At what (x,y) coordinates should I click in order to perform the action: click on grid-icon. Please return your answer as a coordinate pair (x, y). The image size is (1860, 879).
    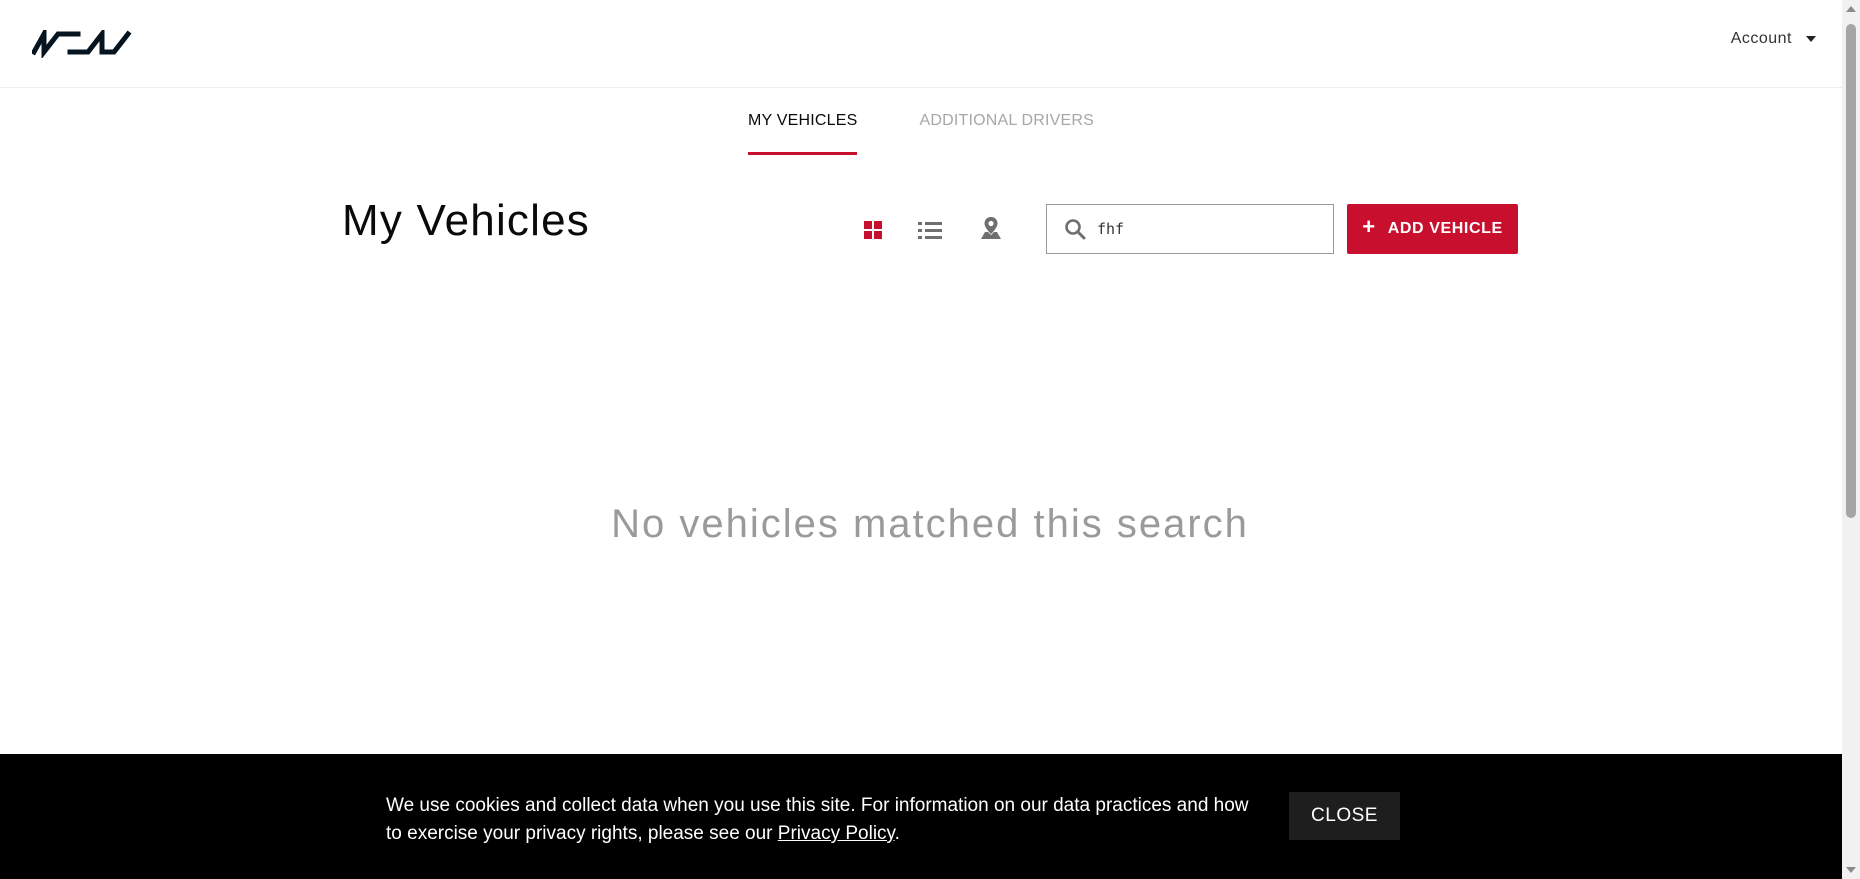
    Looking at the image, I should click on (873, 230).